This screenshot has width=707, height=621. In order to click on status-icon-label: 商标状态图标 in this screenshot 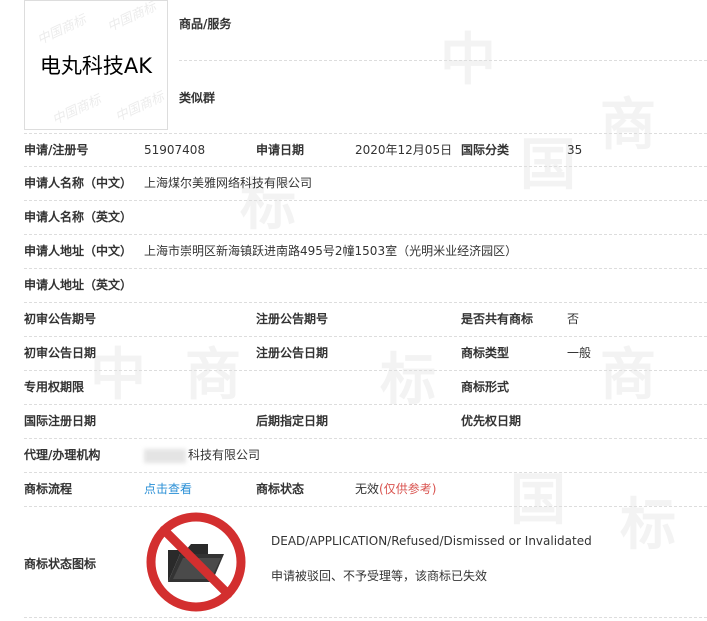, I will do `click(60, 564)`.